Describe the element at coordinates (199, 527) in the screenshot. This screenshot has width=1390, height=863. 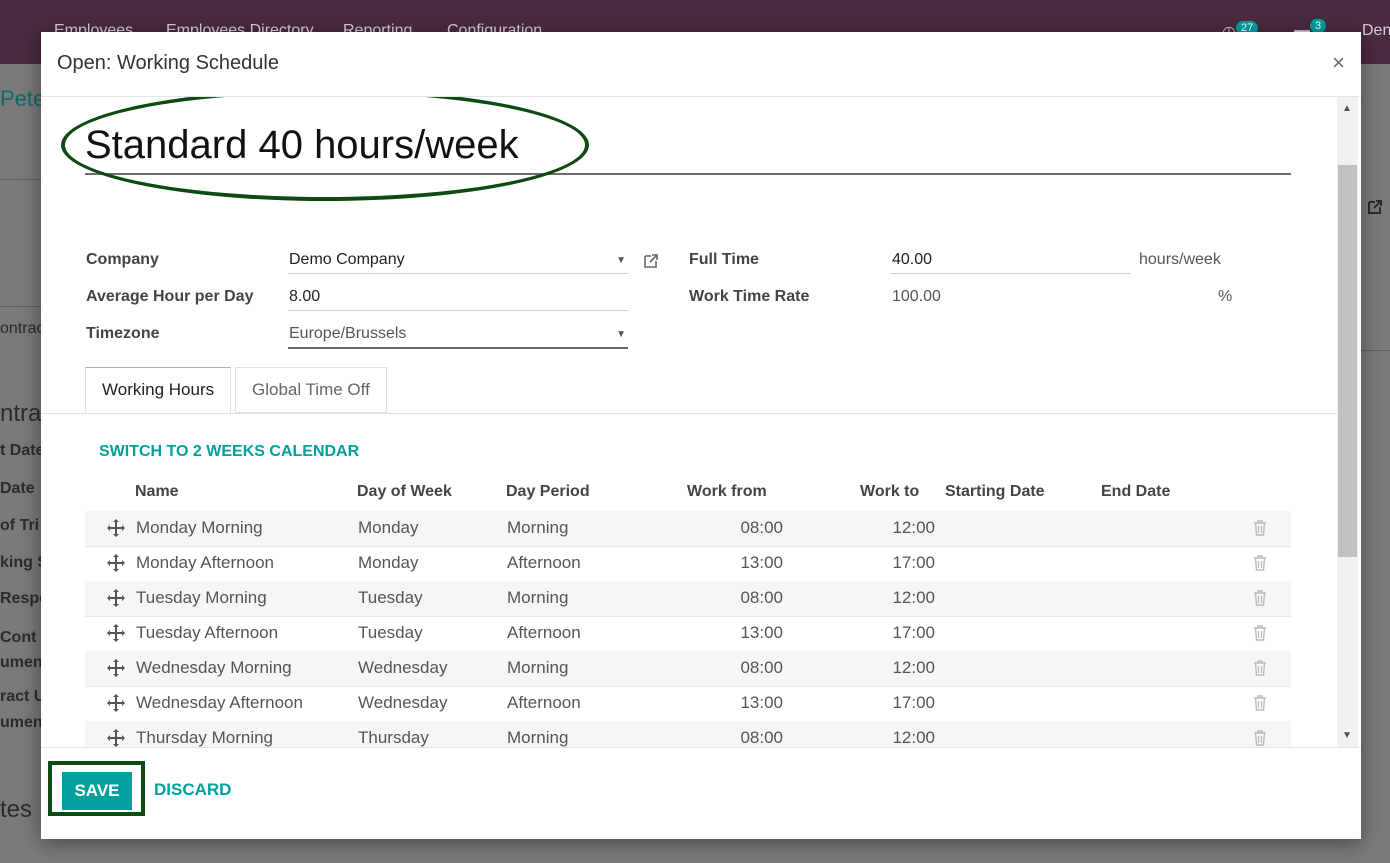
I see `cell-name: Monday Morning` at that location.